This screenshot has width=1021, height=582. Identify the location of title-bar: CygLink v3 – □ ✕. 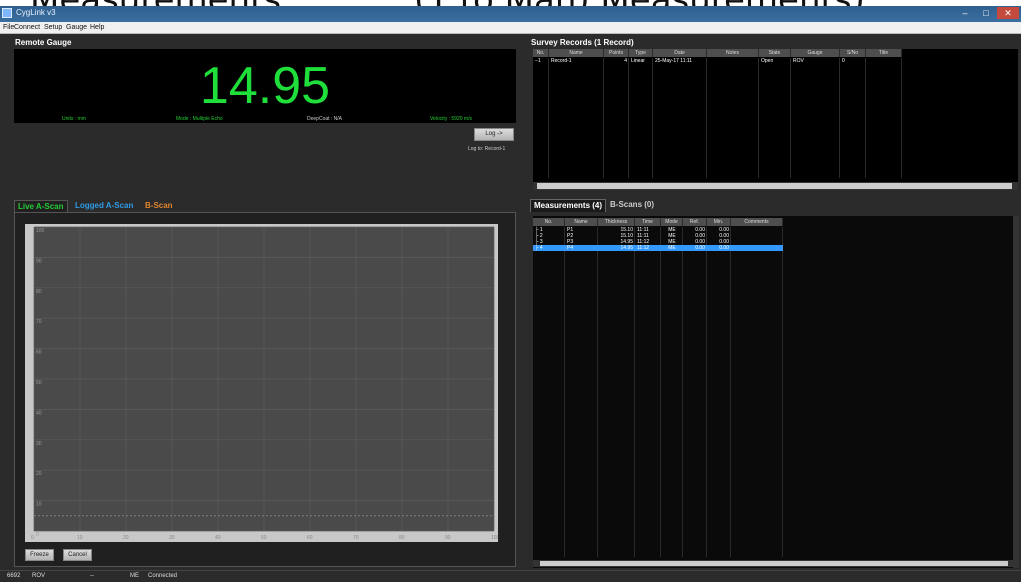
(510, 14).